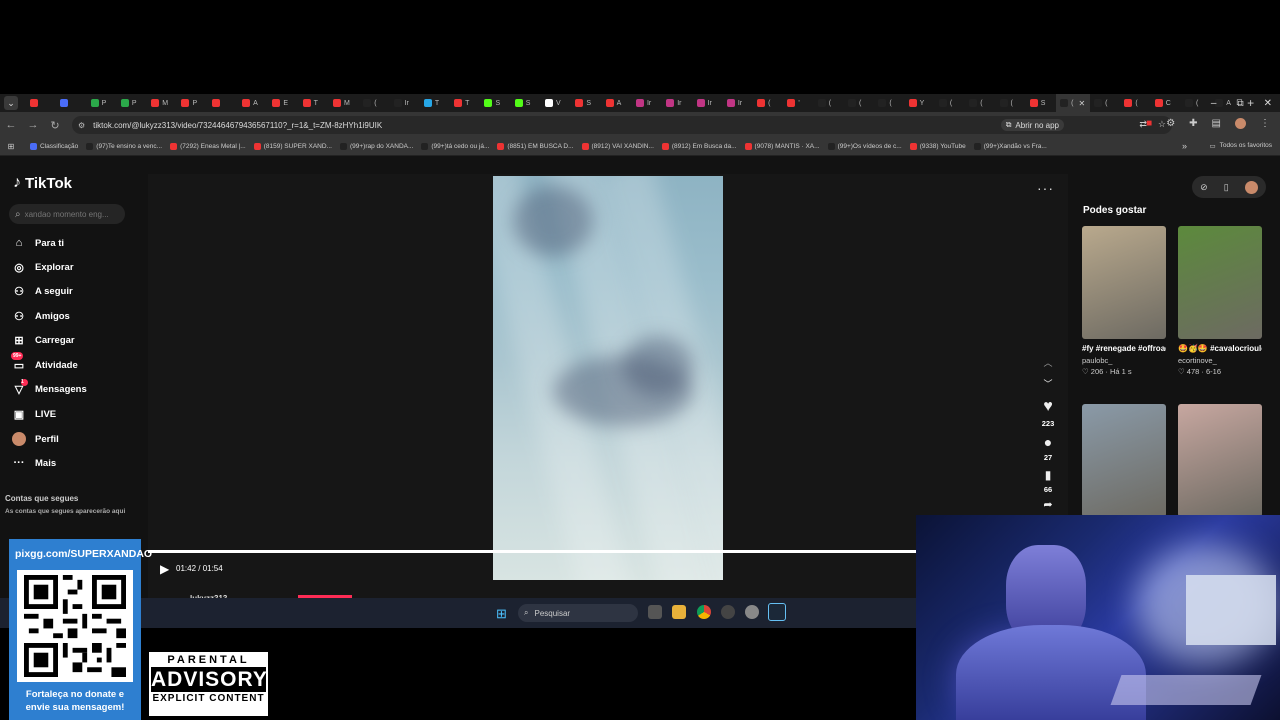 Image resolution: width=1280 pixels, height=720 pixels. Describe the element at coordinates (608, 378) in the screenshot. I see `video-frame` at that location.